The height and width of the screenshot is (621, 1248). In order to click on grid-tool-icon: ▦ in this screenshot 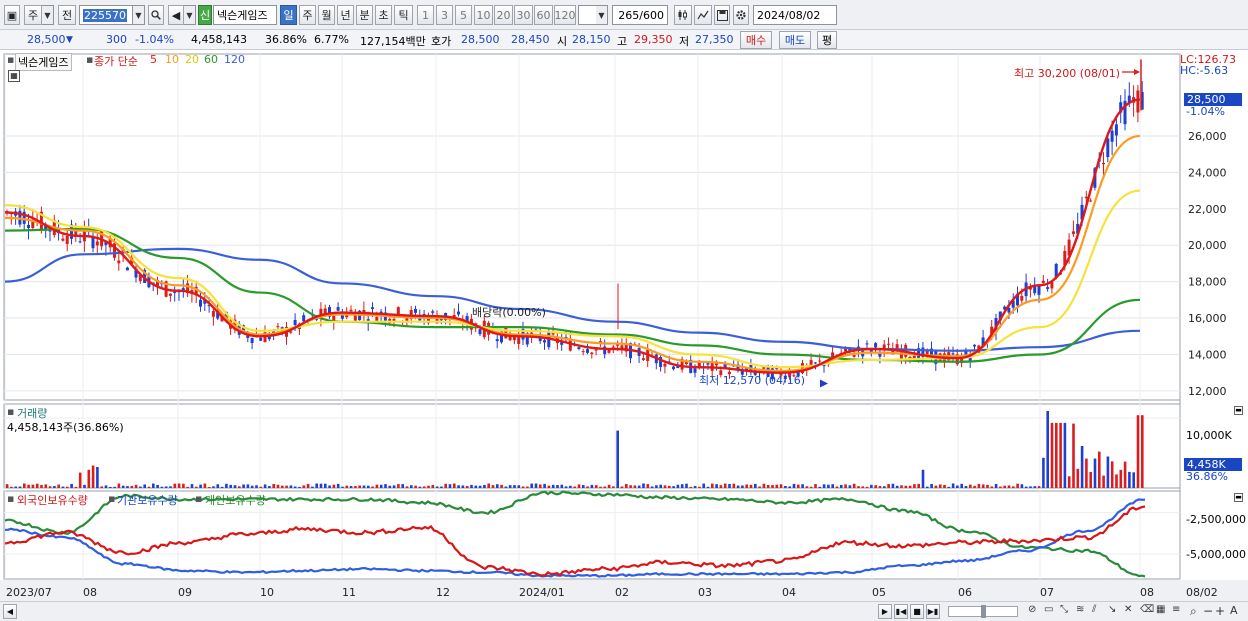, I will do `click(1160, 609)`.